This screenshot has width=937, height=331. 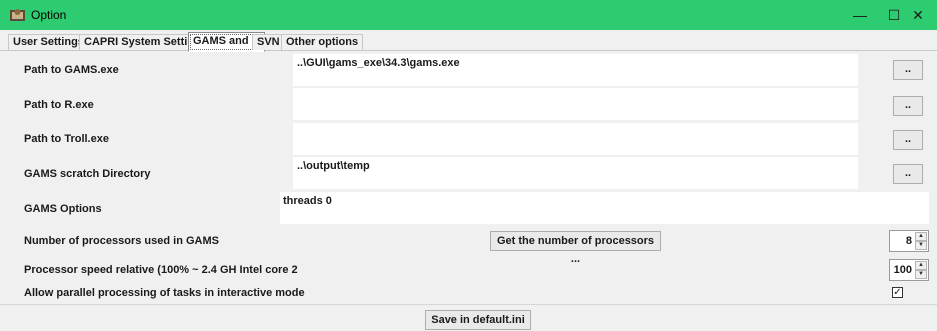 I want to click on gams-options-label: GAMS Options, so click(x=63, y=209).